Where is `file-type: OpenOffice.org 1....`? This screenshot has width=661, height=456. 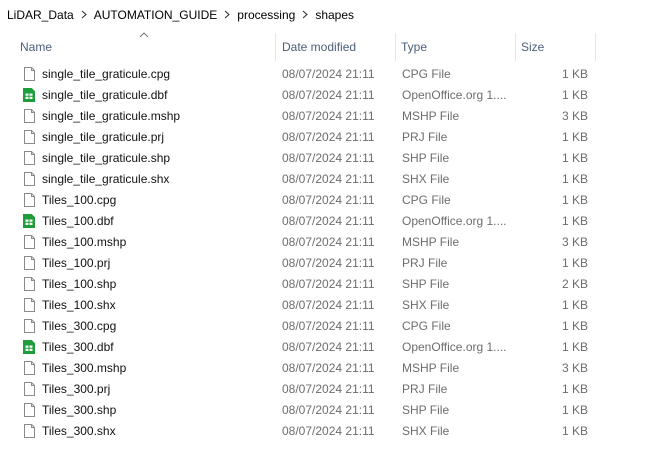 file-type: OpenOffice.org 1.... is located at coordinates (454, 221).